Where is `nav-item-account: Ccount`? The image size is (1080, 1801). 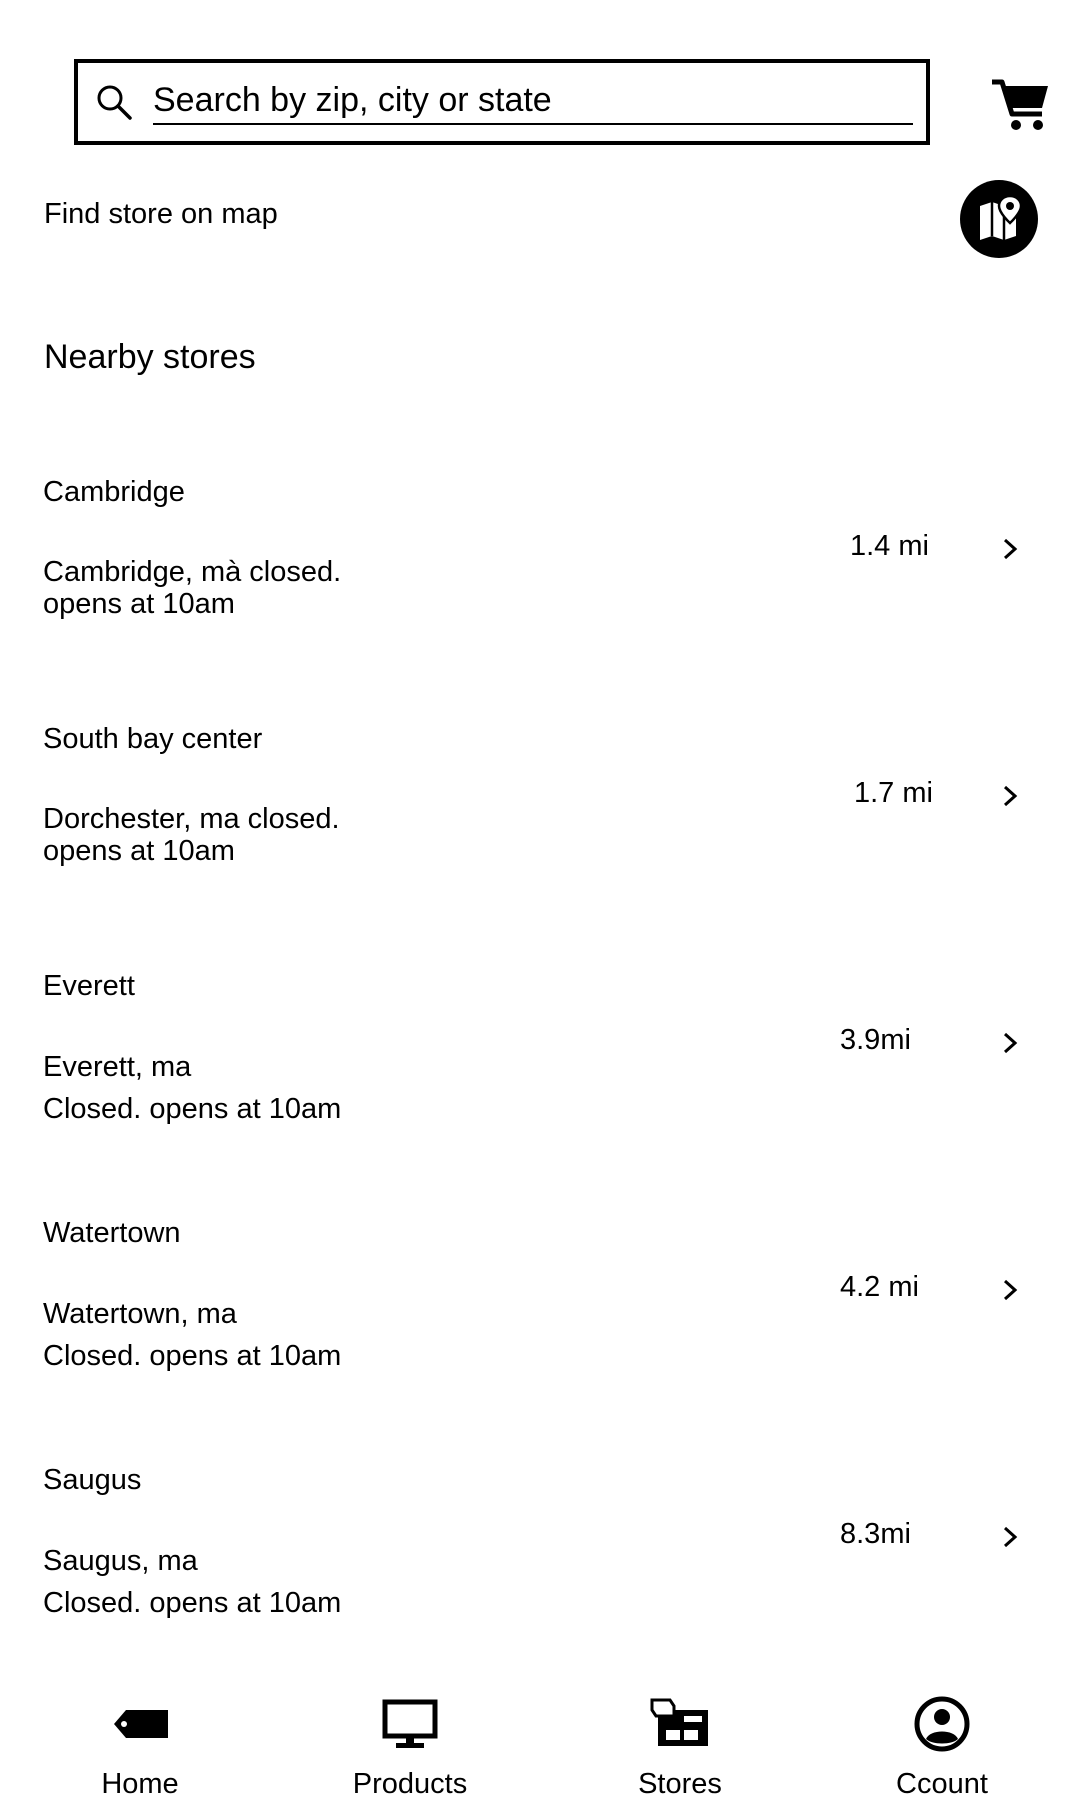 nav-item-account: Ccount is located at coordinates (942, 1745).